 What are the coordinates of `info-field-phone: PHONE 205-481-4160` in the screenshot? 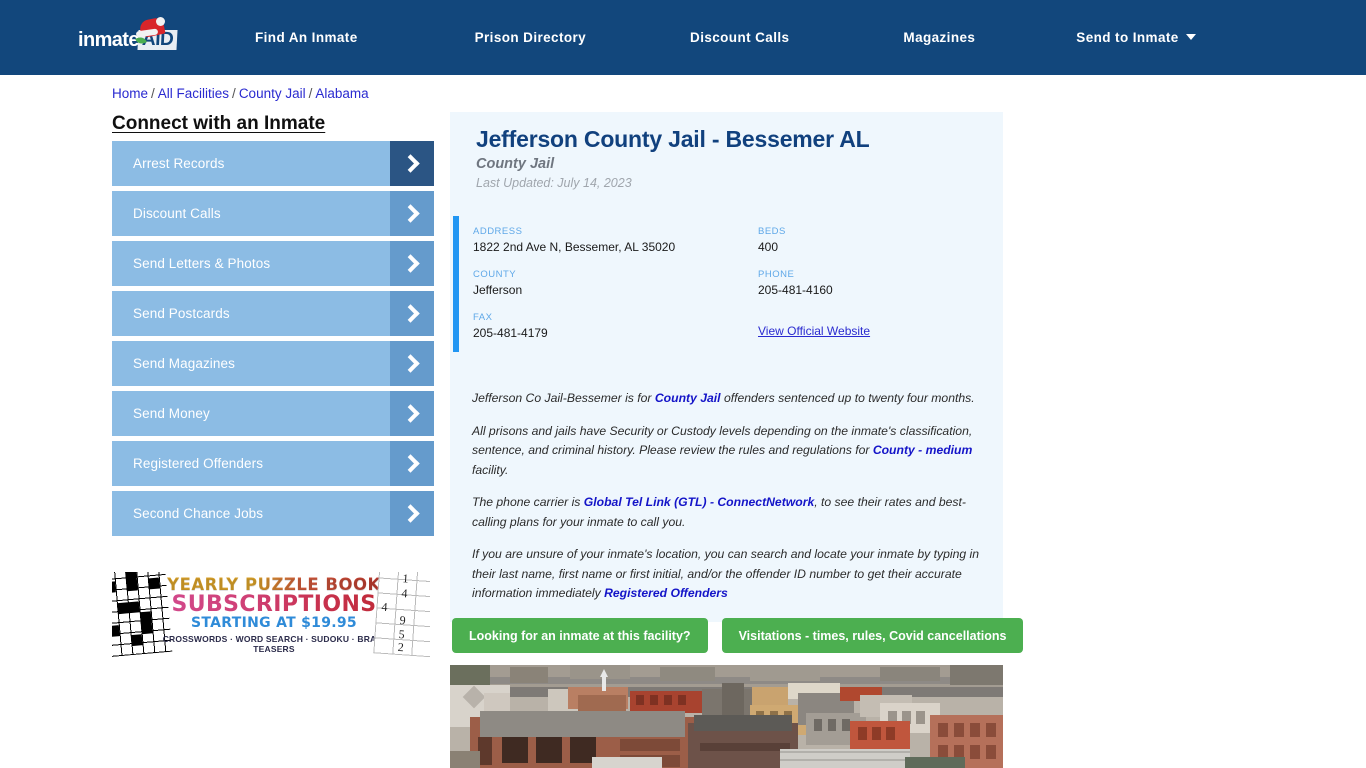 It's located at (878, 283).